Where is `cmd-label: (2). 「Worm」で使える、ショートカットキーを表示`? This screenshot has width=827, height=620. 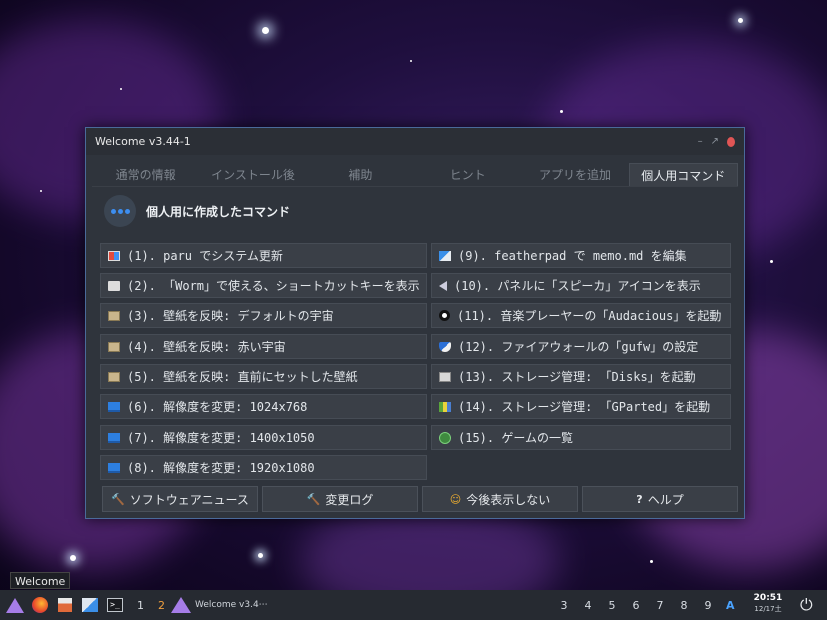 cmd-label: (2). 「Worm」で使える、ショートカットキーを表示 is located at coordinates (273, 286).